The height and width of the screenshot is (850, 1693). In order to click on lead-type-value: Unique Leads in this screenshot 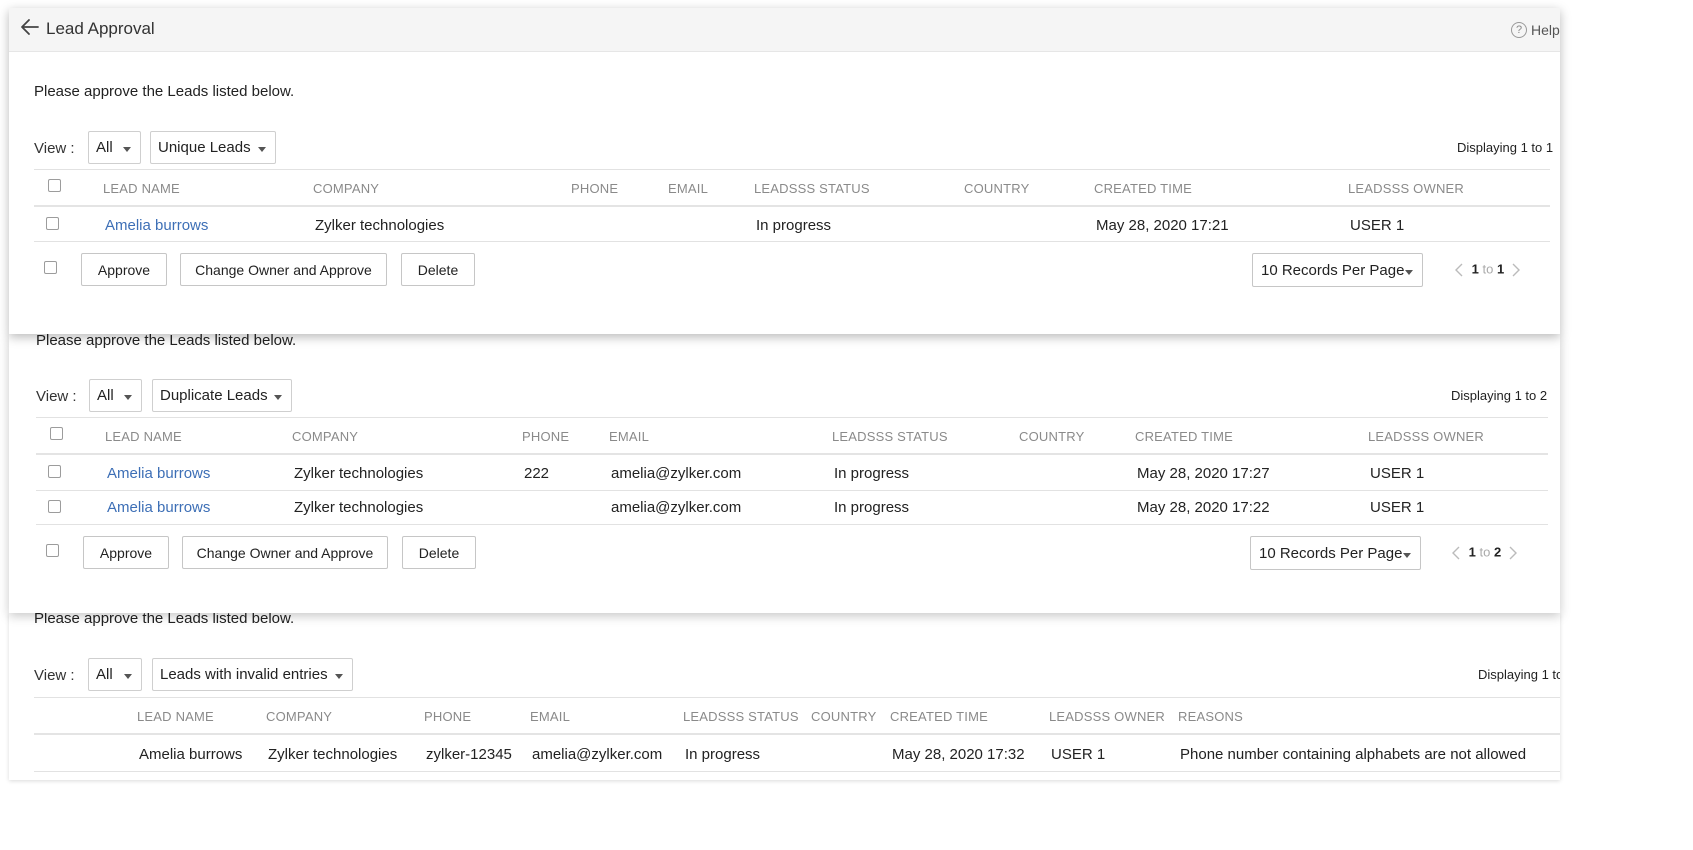, I will do `click(204, 147)`.